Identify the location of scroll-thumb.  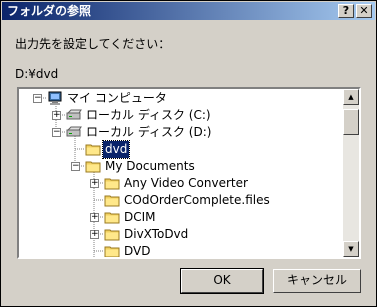
(351, 122).